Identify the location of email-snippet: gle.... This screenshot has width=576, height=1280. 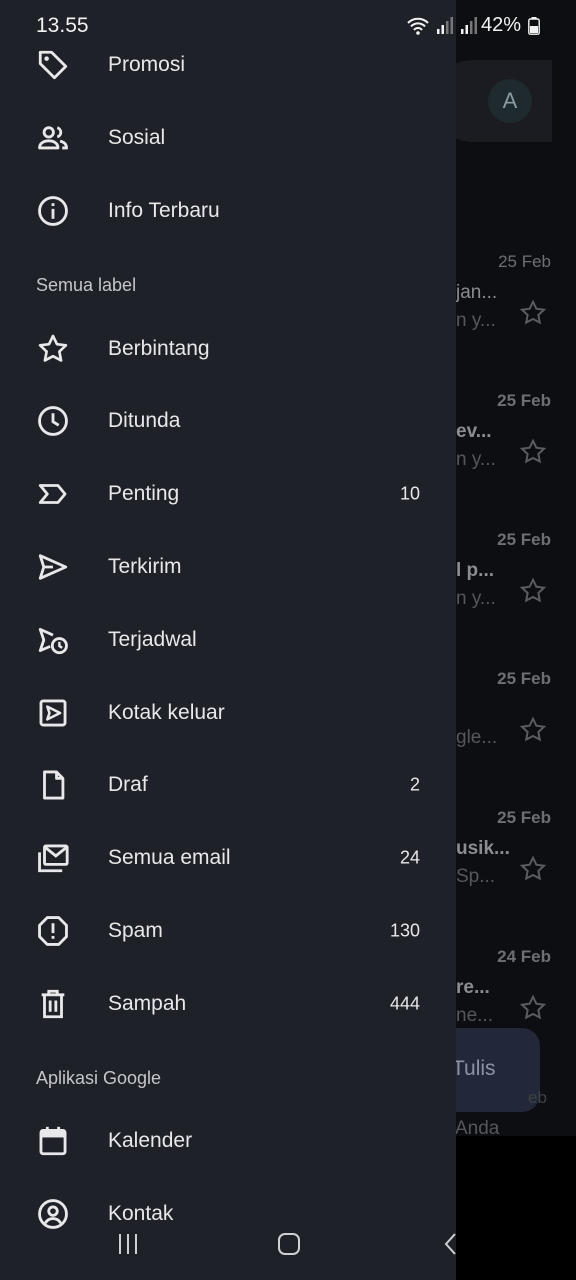
(477, 737).